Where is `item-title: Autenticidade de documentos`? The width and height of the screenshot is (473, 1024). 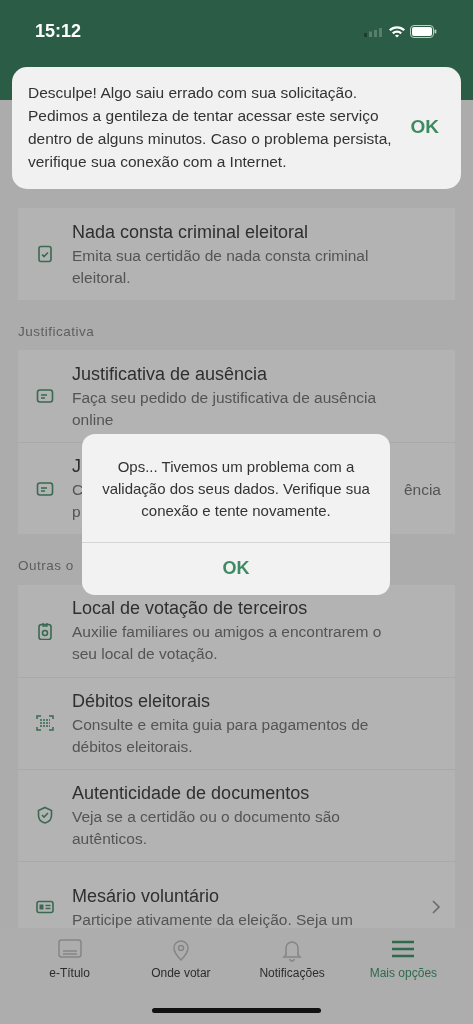
item-title: Autenticidade de documentos is located at coordinates (191, 793).